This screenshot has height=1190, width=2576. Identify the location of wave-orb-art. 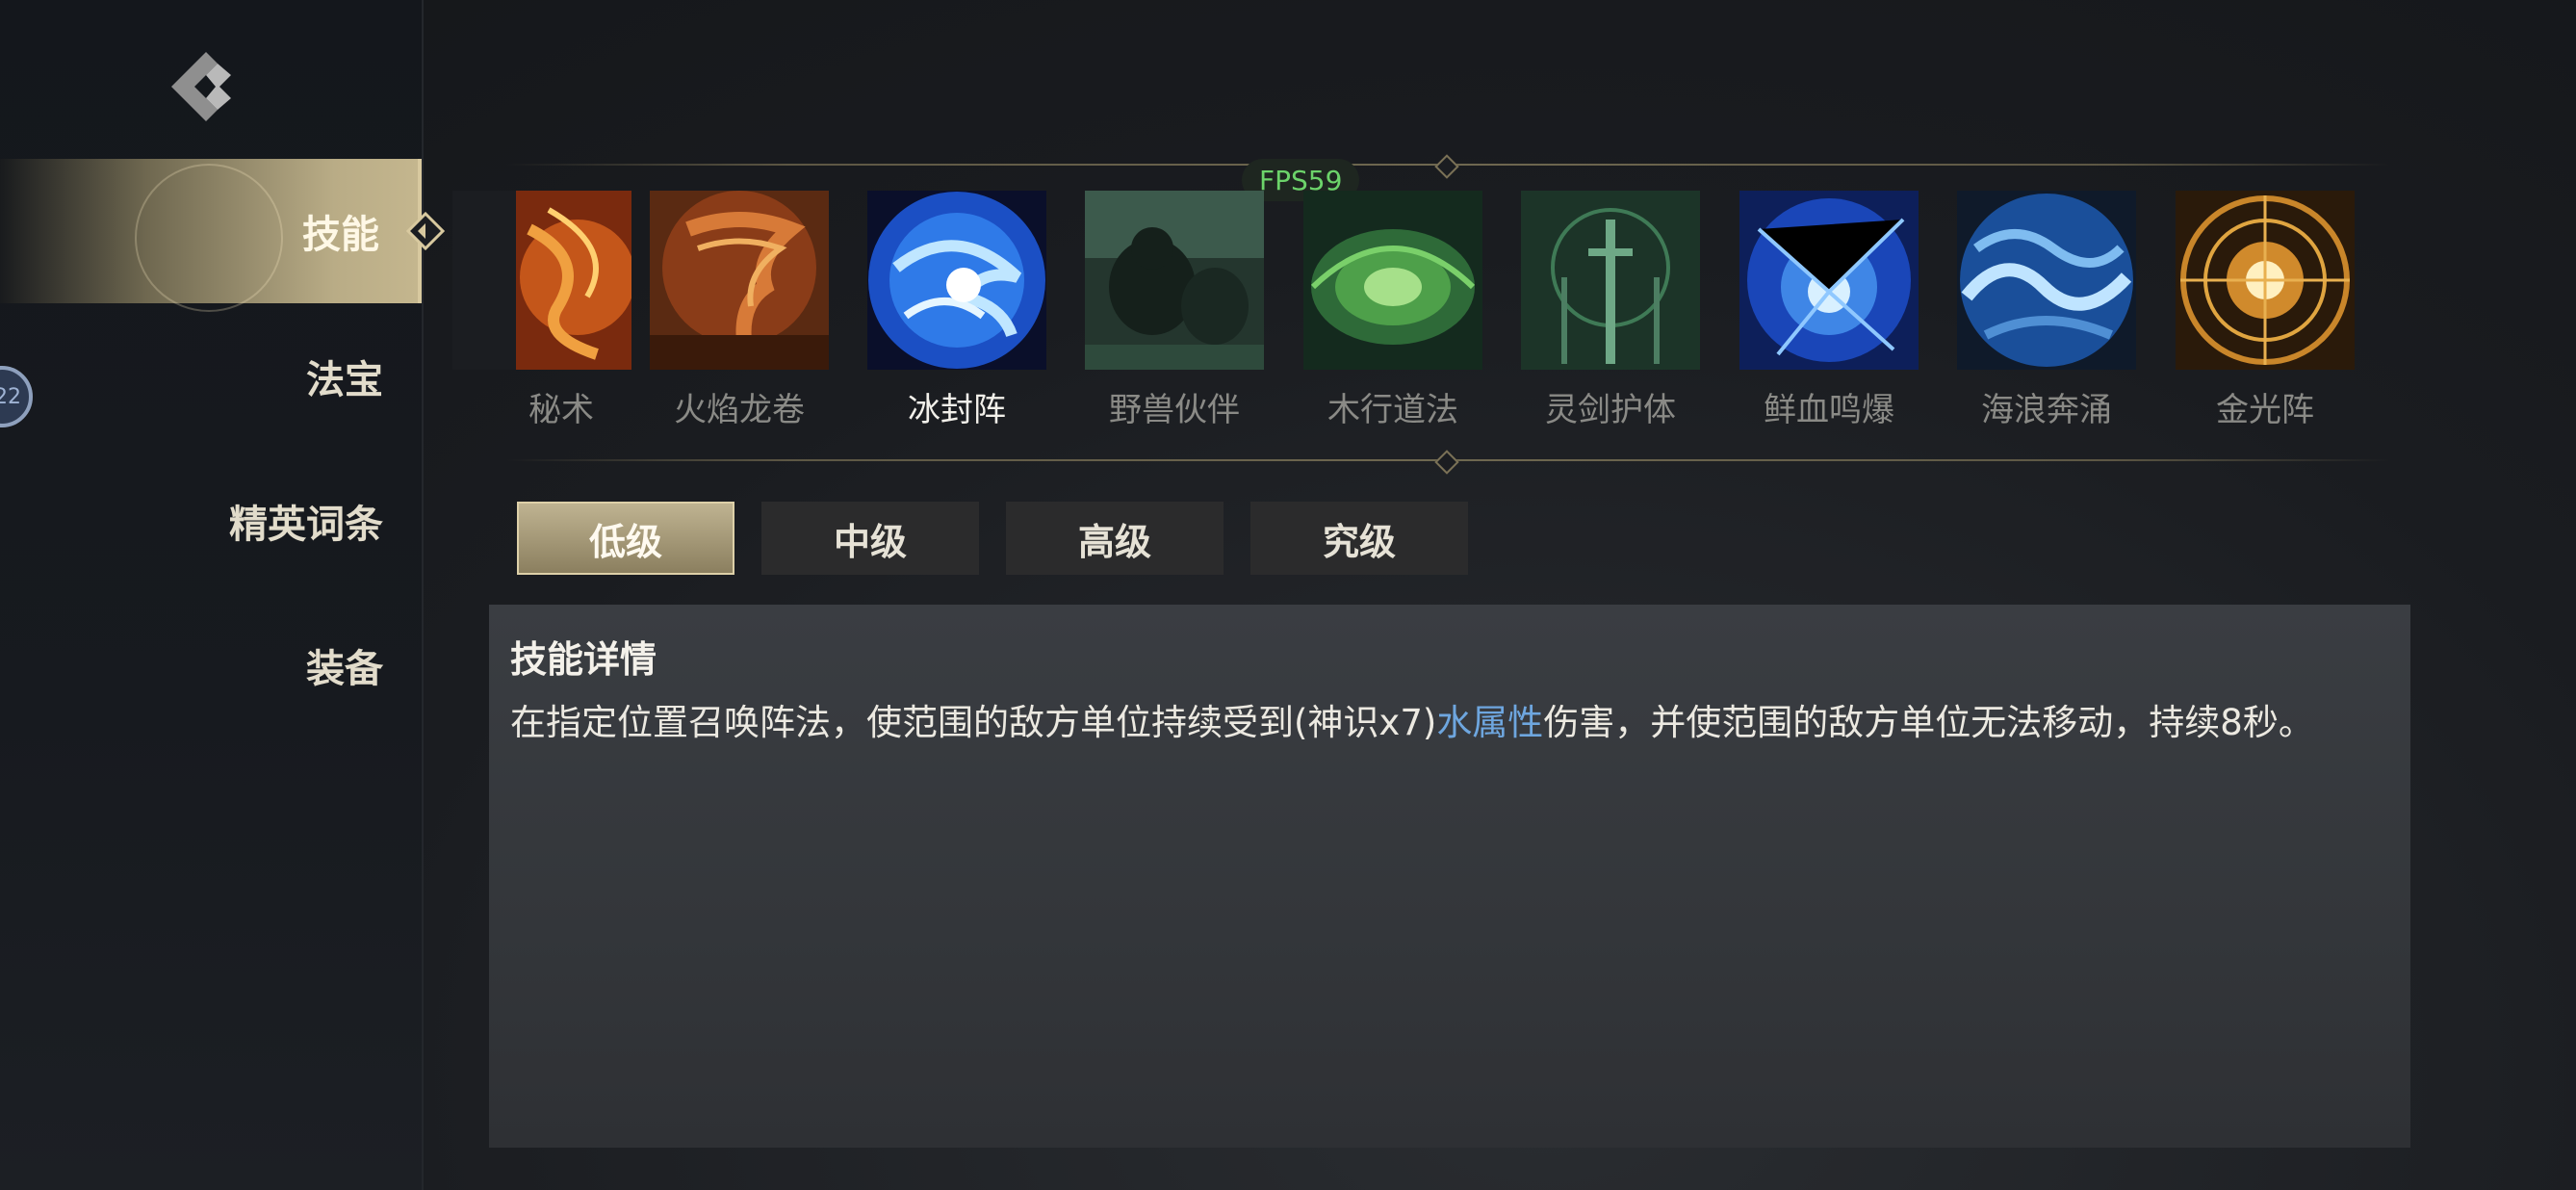
(2047, 280).